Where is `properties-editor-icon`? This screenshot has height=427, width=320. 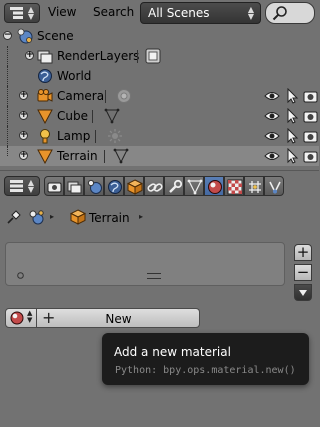 properties-editor-icon is located at coordinates (16, 186).